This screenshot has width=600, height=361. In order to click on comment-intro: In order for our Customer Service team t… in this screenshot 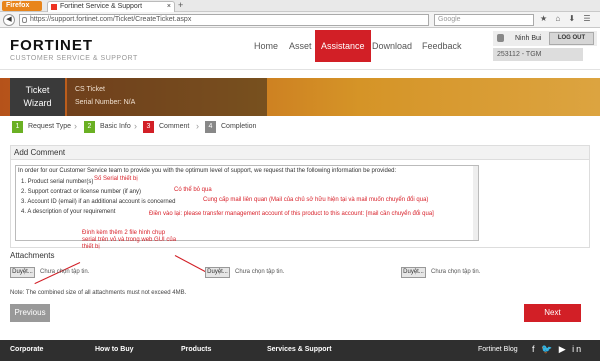, I will do `click(207, 171)`.